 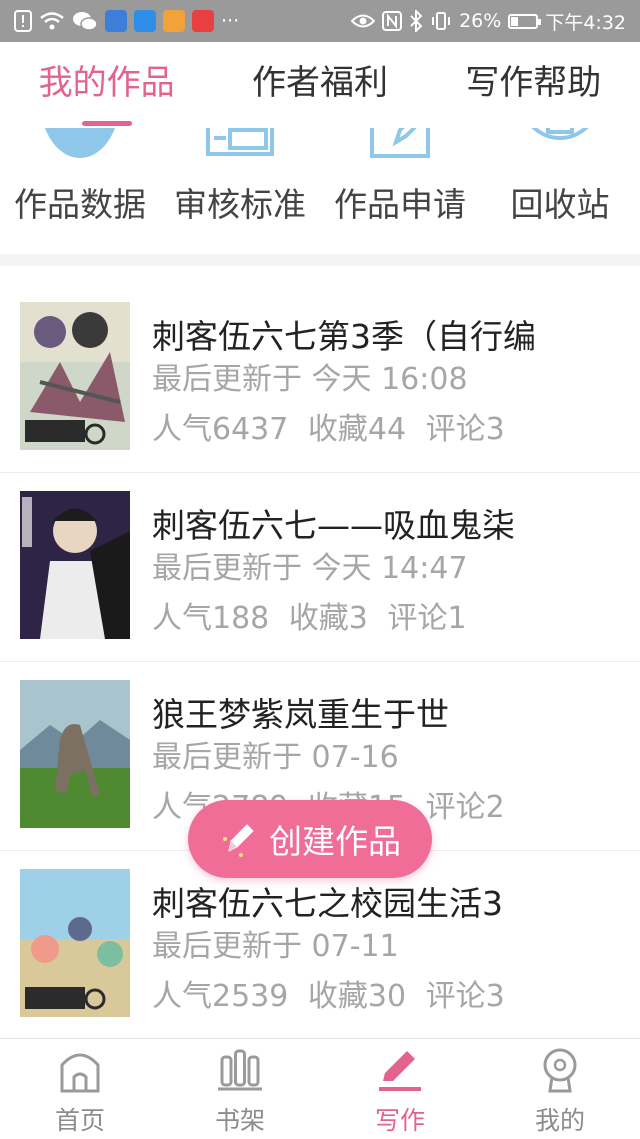 What do you see at coordinates (400, 1071) in the screenshot?
I see `pen-icon` at bounding box center [400, 1071].